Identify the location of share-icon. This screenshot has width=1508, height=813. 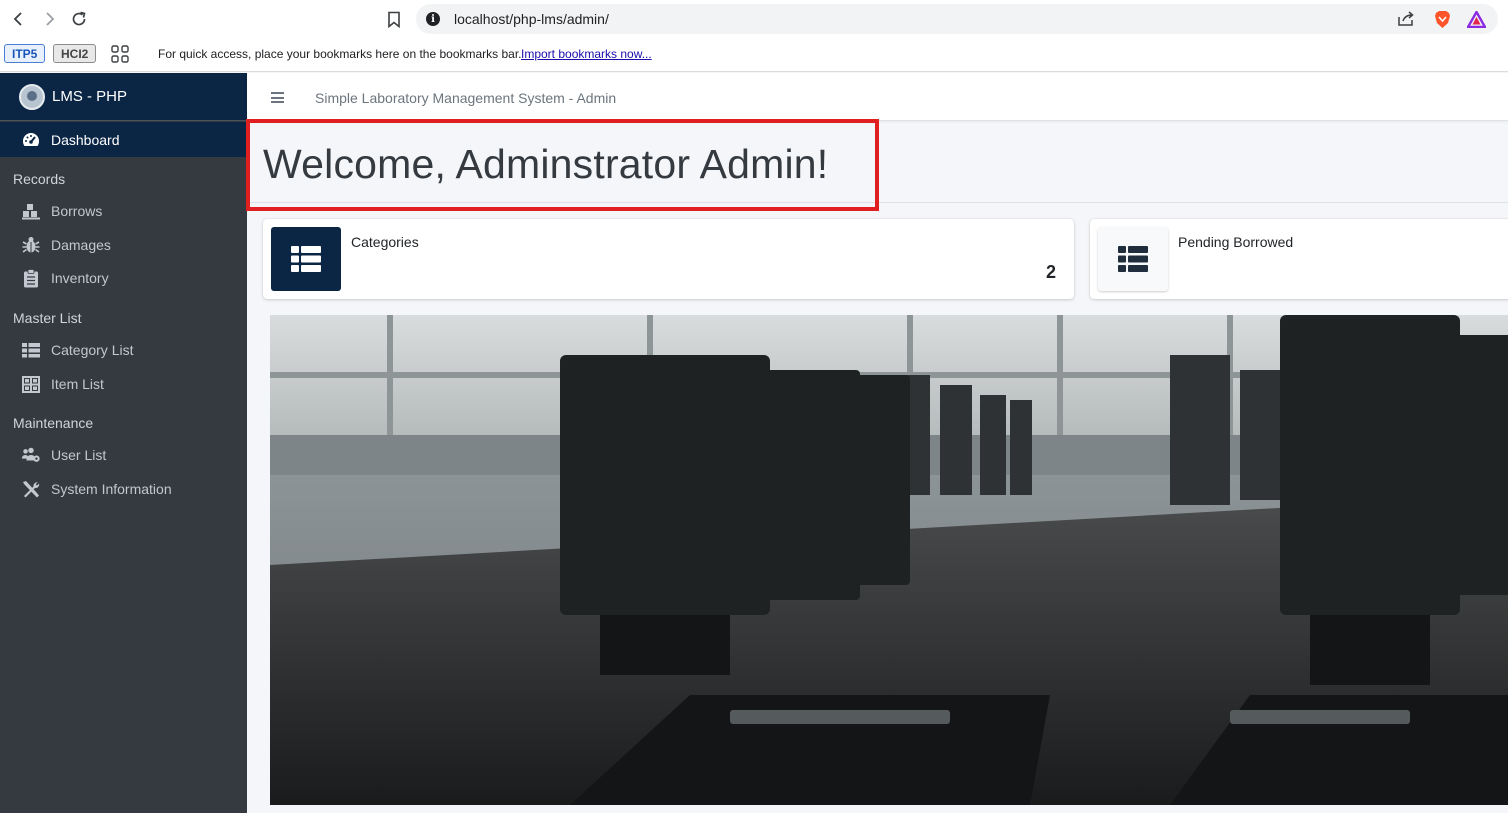
(1406, 18).